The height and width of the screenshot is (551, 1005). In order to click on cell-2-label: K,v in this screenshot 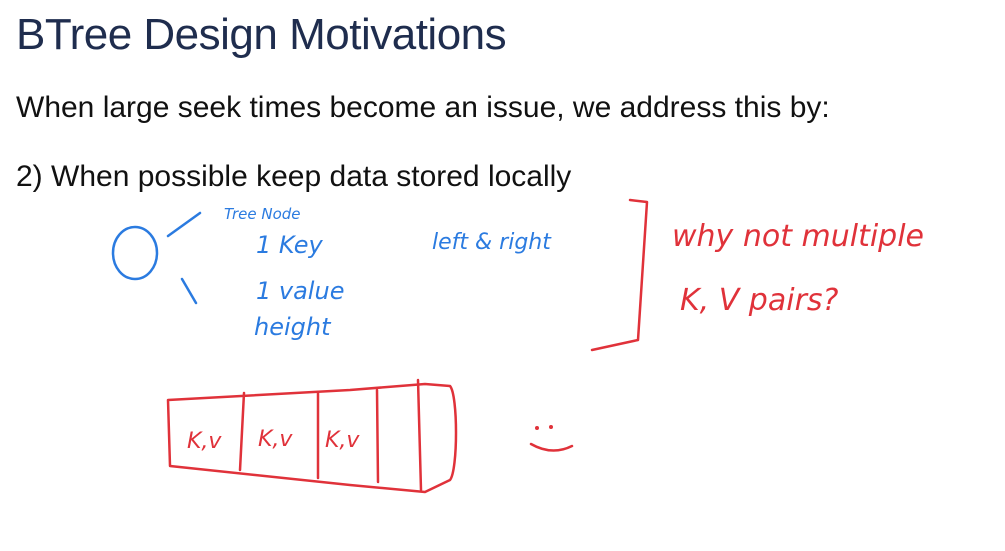, I will do `click(275, 439)`.